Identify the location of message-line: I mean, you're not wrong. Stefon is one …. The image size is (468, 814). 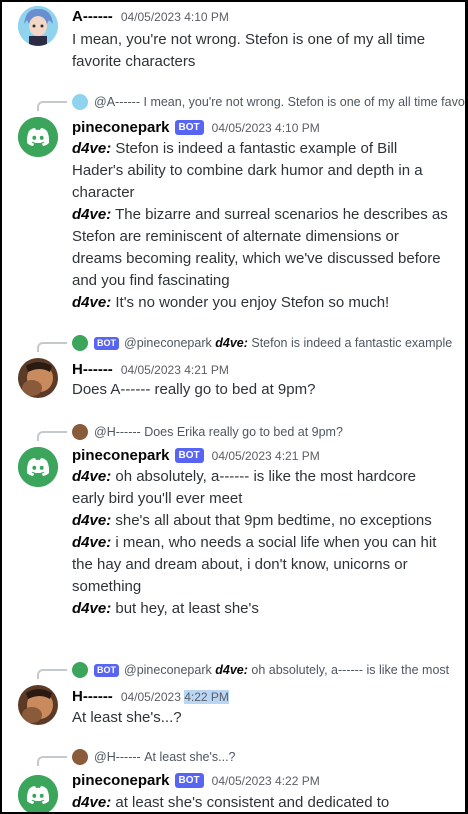
(249, 50).